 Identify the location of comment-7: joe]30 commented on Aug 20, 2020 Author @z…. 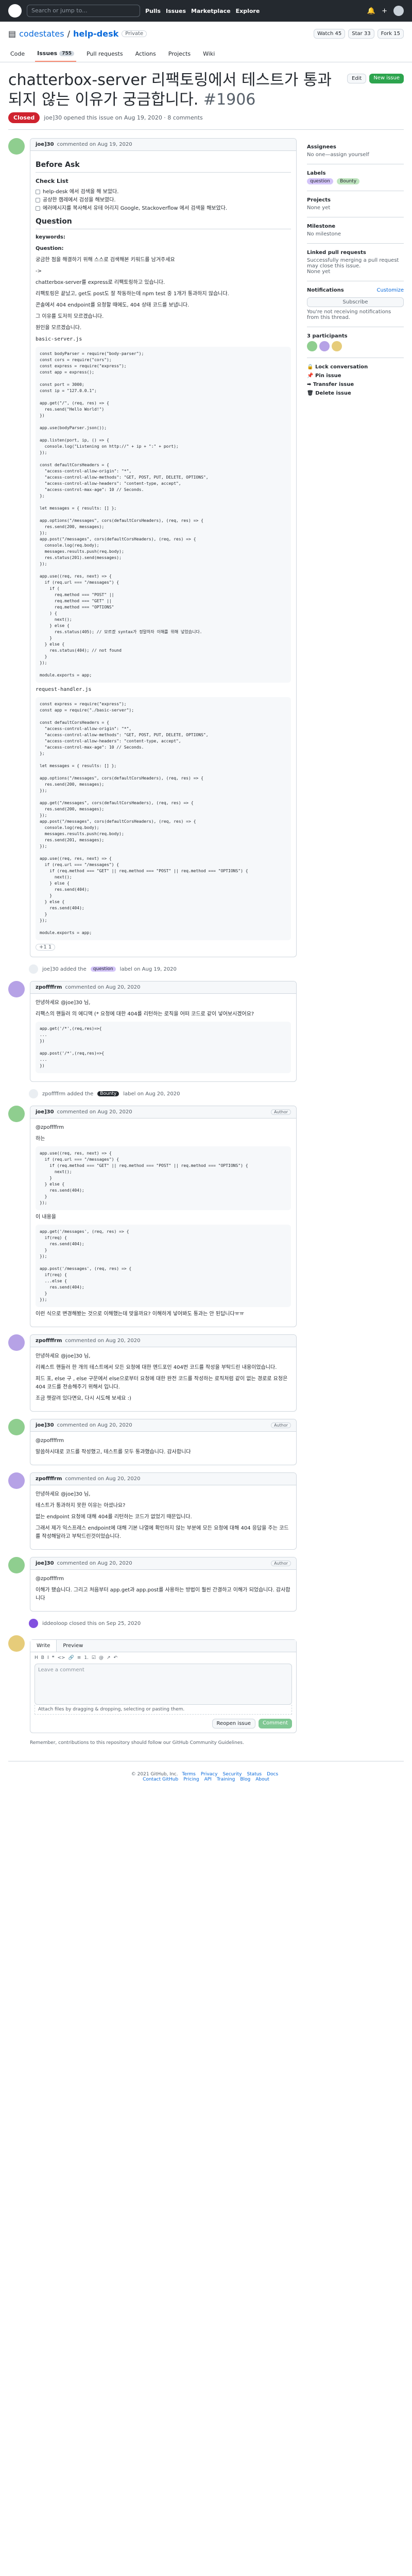
(152, 1584).